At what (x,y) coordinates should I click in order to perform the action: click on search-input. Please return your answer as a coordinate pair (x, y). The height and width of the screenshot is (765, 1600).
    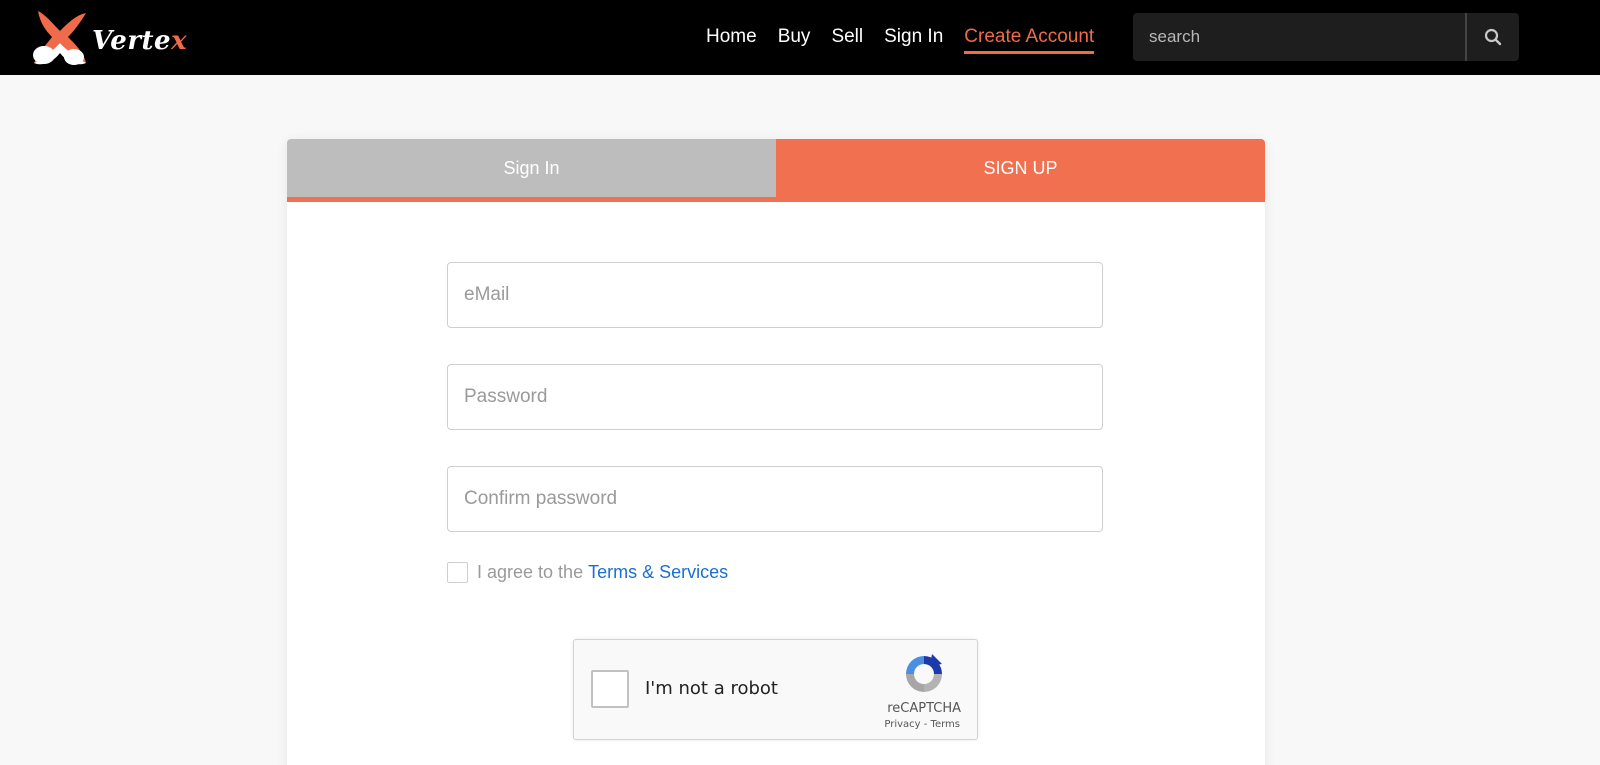
    Looking at the image, I should click on (1299, 37).